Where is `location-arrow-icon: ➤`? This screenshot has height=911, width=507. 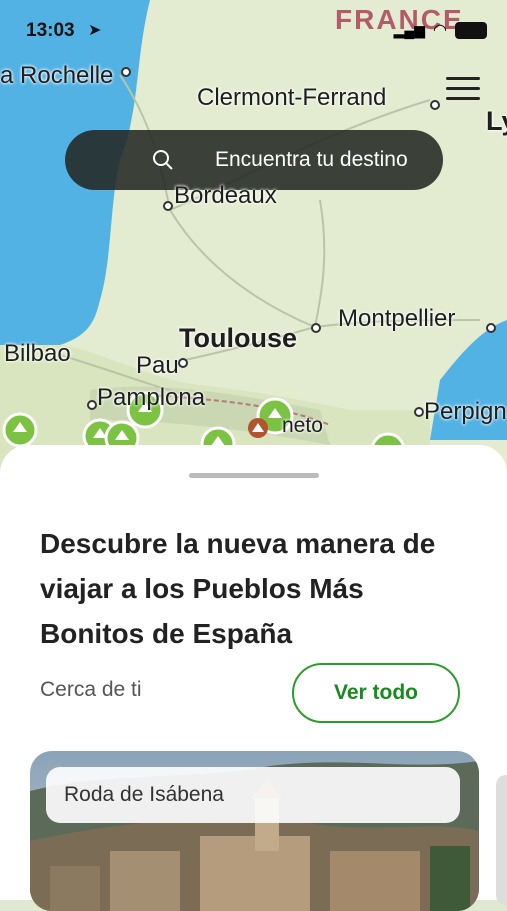
location-arrow-icon: ➤ is located at coordinates (95, 30).